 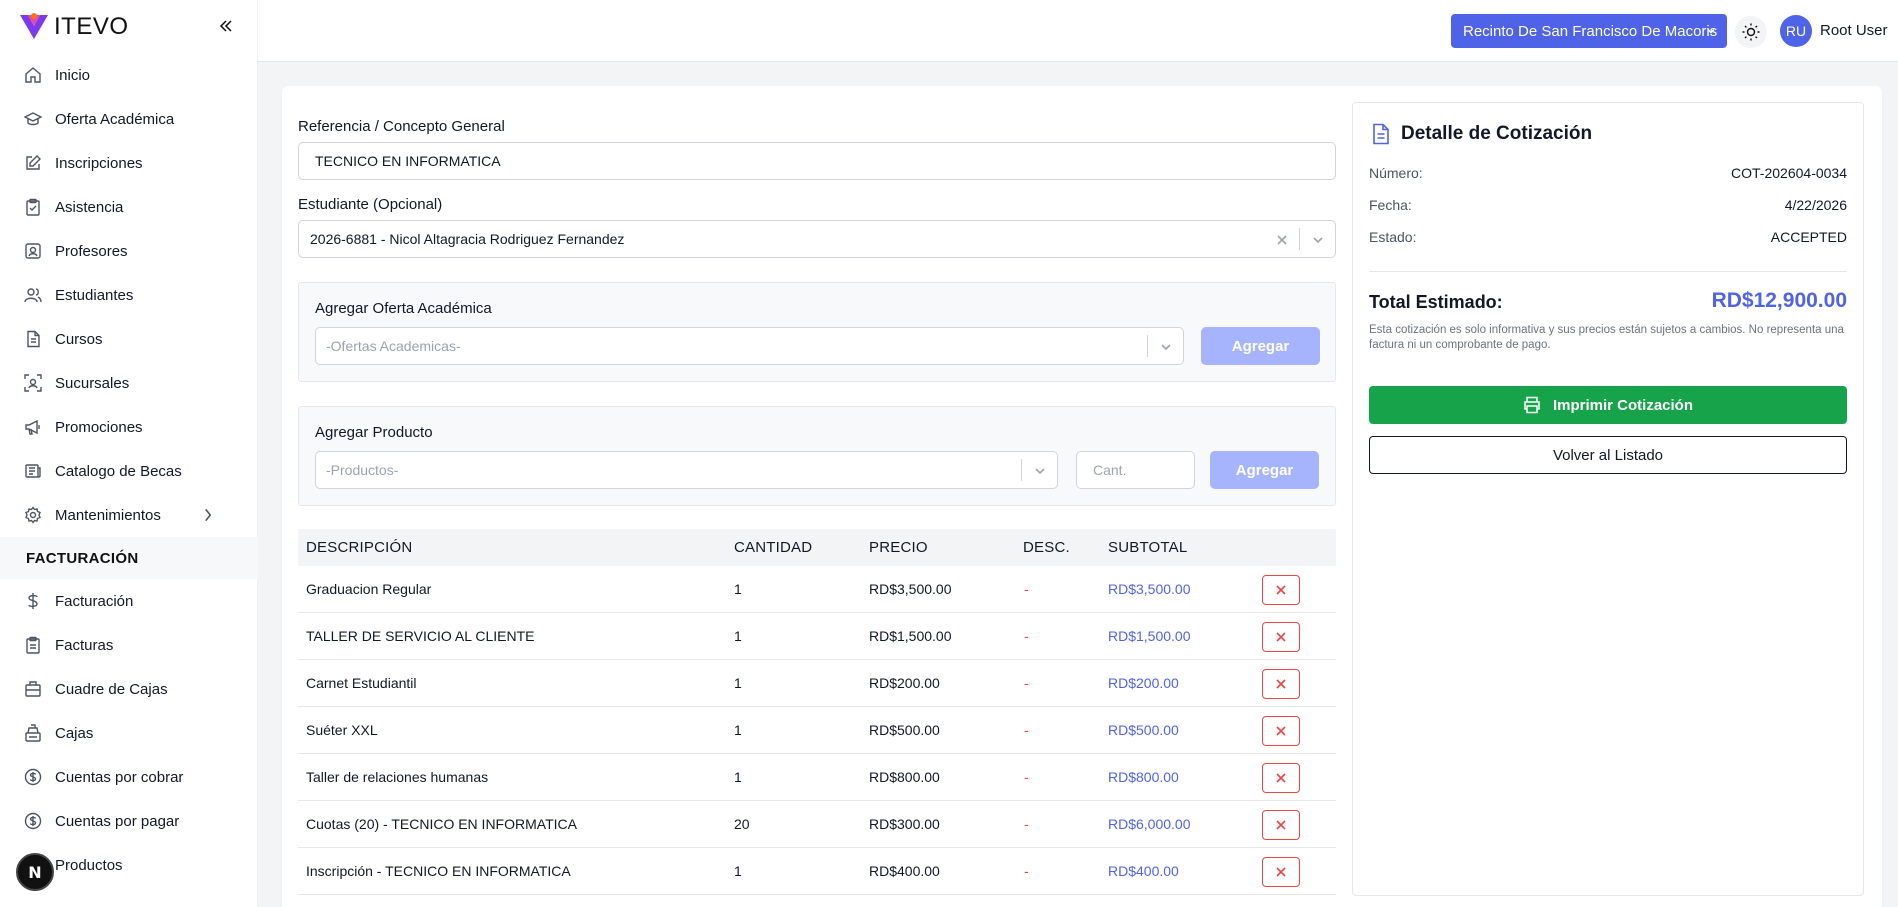 I want to click on back-to-list-button: Volver al Listado, so click(x=1608, y=455).